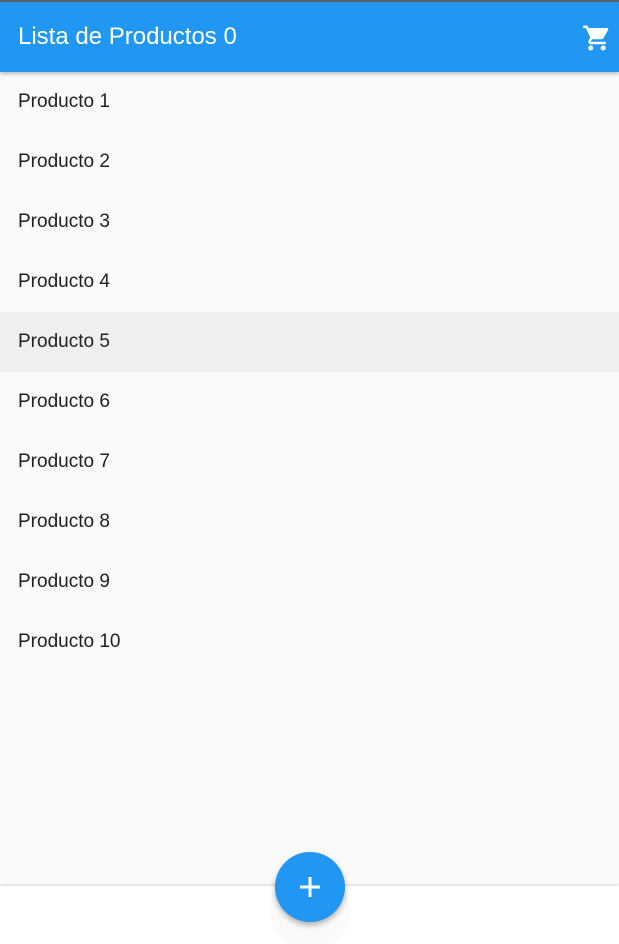 Image resolution: width=619 pixels, height=944 pixels. Describe the element at coordinates (309, 462) in the screenshot. I see `list-item: Producto 7` at that location.